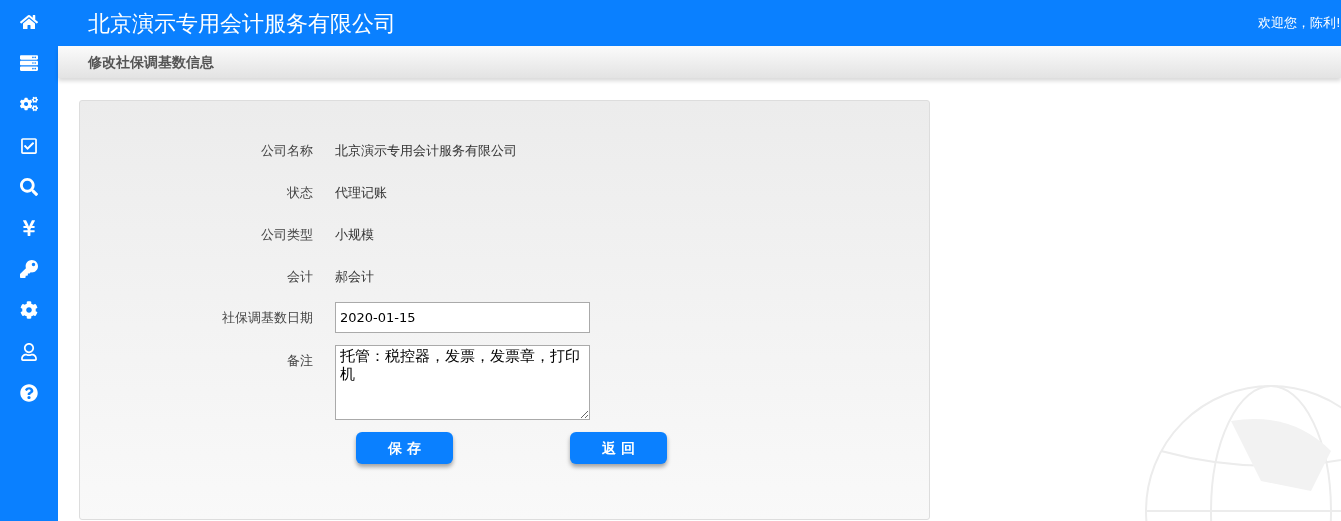 Image resolution: width=1341 pixels, height=521 pixels. Describe the element at coordinates (29, 63) in the screenshot. I see `server-icon` at that location.